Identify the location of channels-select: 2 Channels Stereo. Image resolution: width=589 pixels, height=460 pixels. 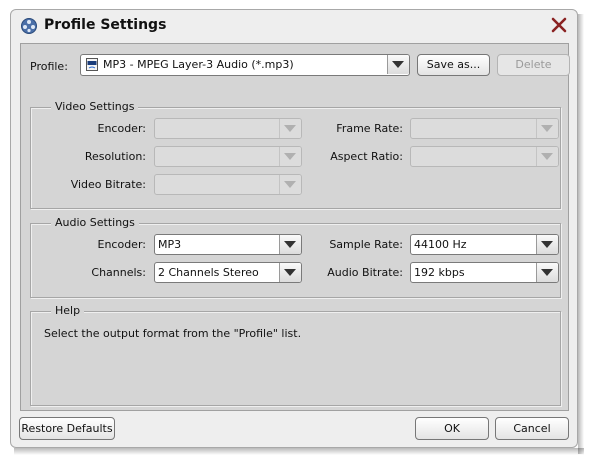
(228, 272).